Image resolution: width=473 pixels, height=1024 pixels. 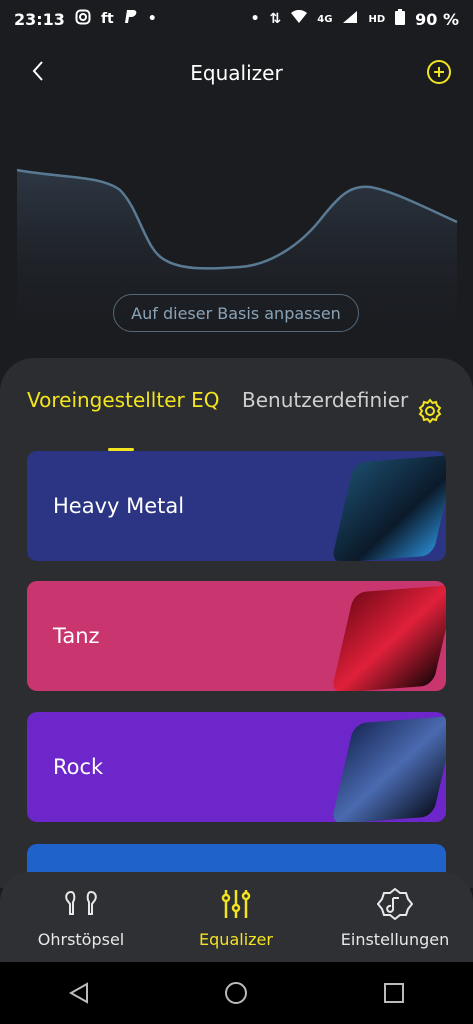 I want to click on clock: 23:13, so click(x=39, y=19).